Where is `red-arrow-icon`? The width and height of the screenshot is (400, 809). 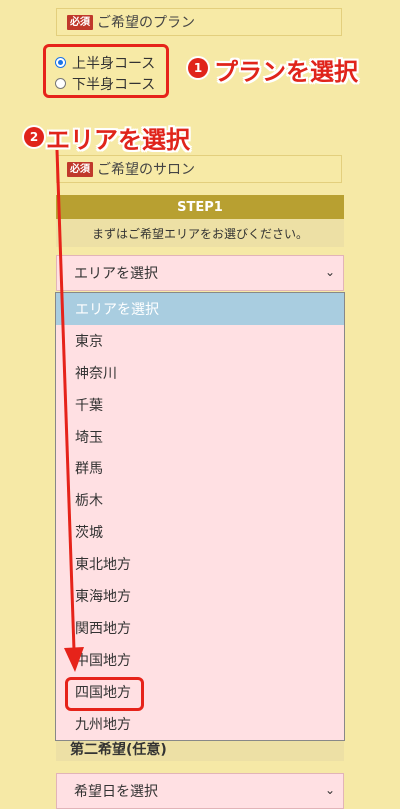 red-arrow-icon is located at coordinates (69, 410).